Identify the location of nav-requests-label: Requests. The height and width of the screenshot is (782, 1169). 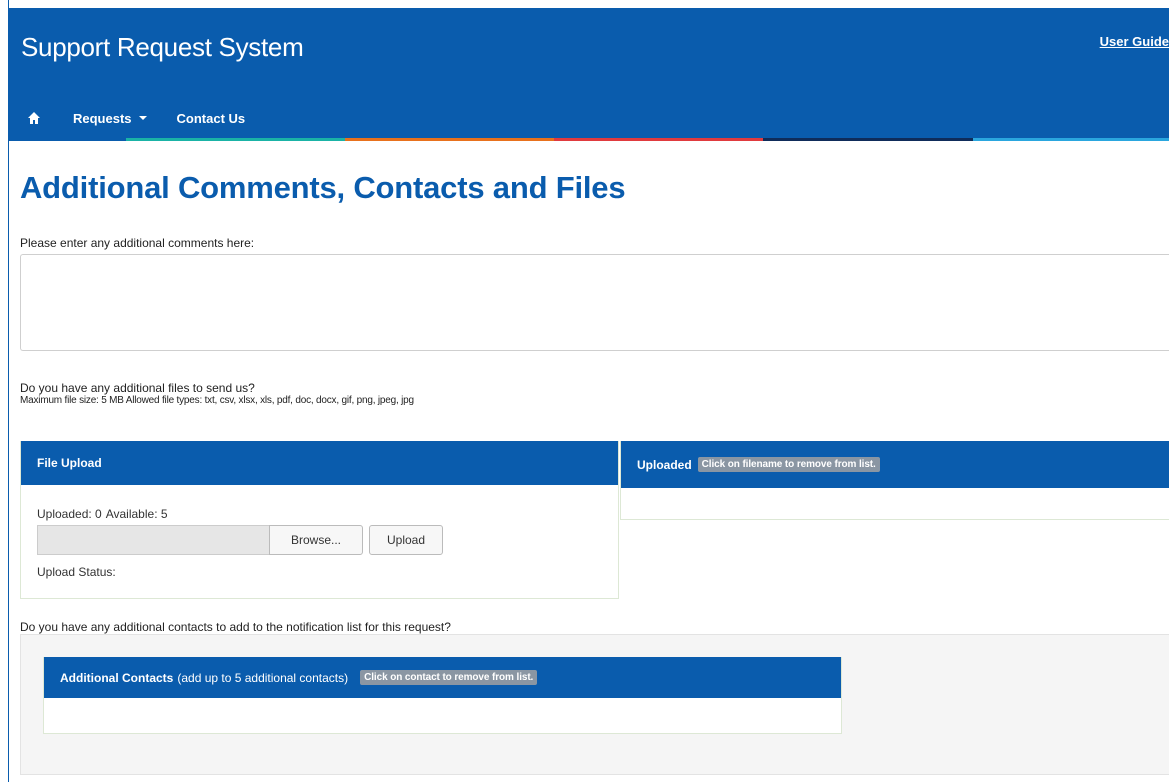
(102, 118).